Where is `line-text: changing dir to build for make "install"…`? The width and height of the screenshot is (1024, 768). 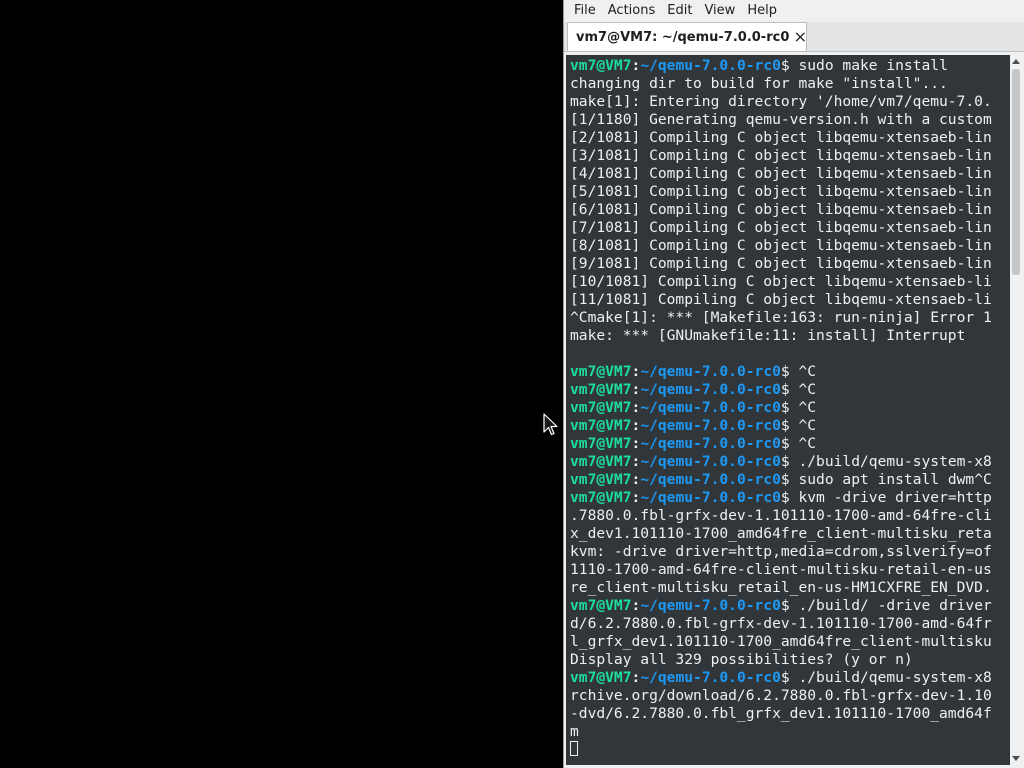
line-text: changing dir to build for make "install"… is located at coordinates (759, 83).